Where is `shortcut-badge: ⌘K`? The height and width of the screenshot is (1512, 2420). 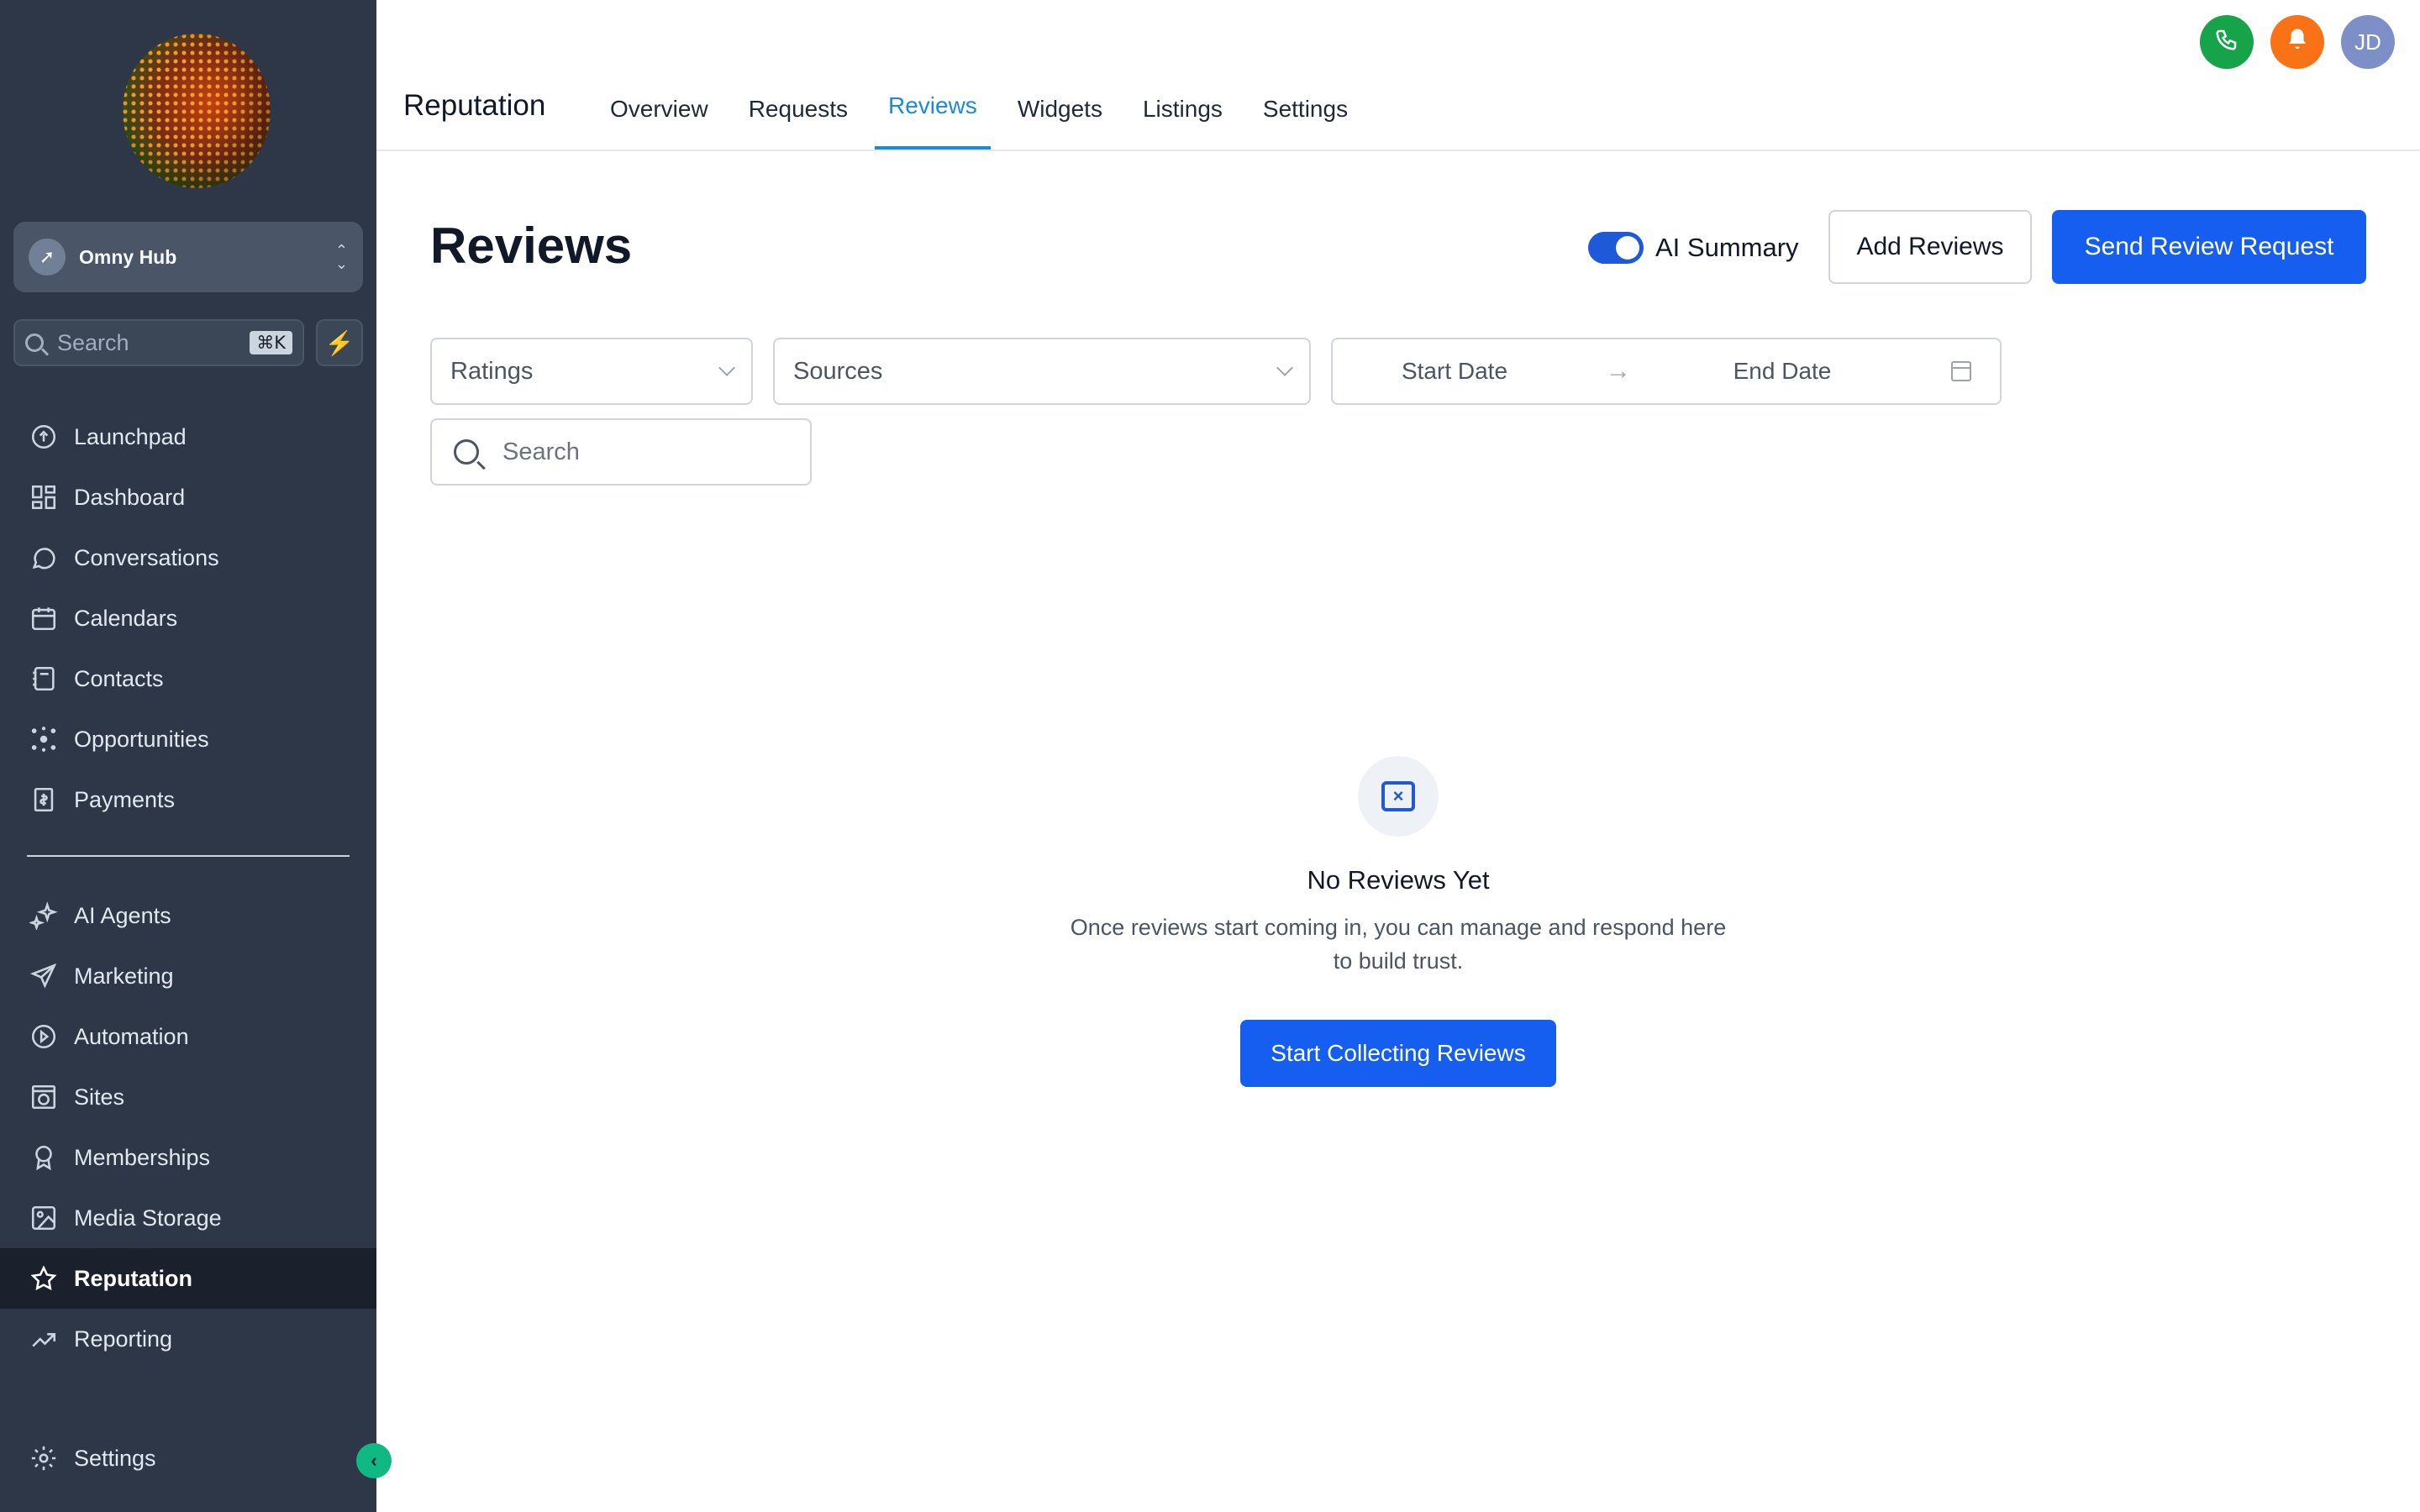 shortcut-badge: ⌘K is located at coordinates (271, 342).